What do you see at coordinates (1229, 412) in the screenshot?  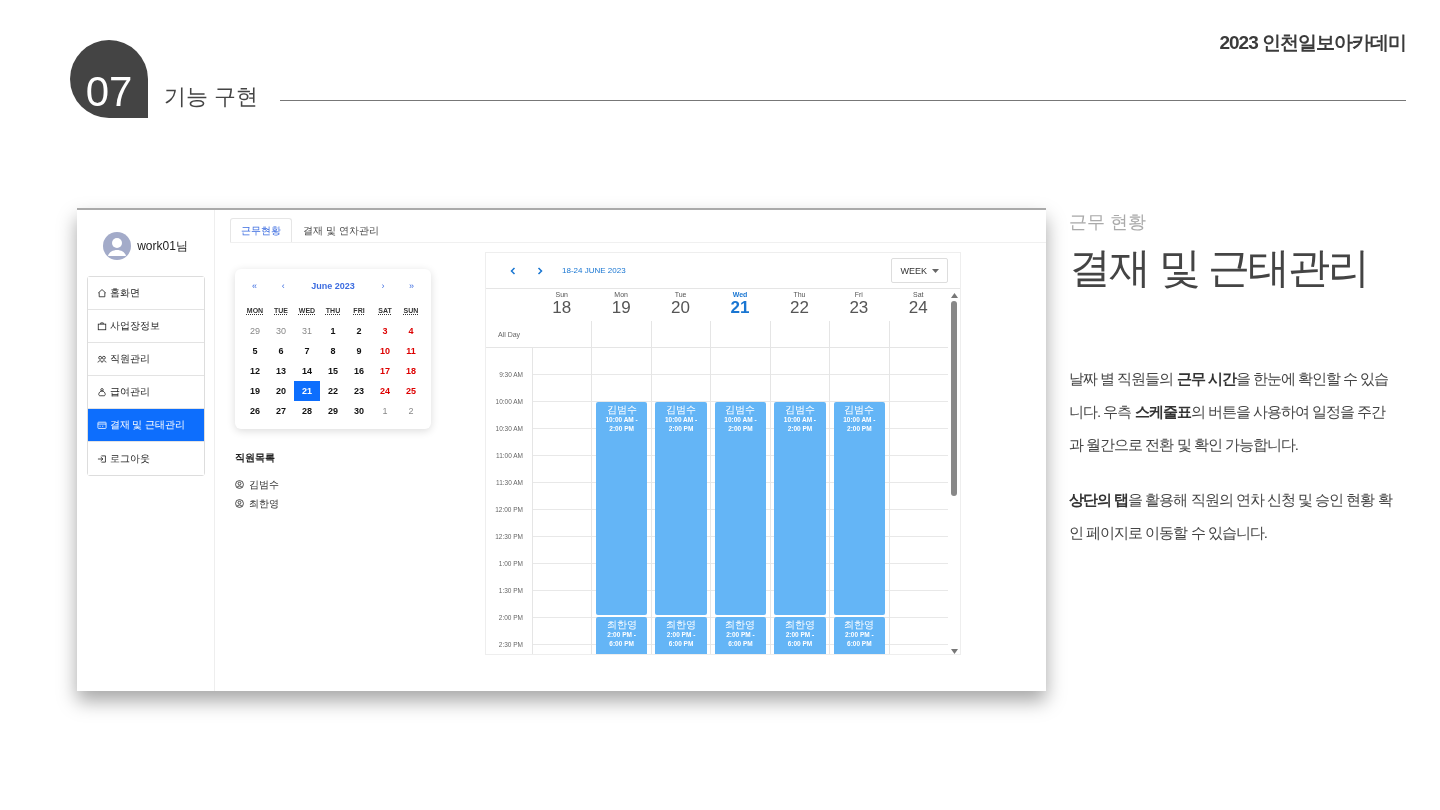 I see `paragraph: 날짜 별 직원들의 근무 시간을 한눈에 확인할 수 있습니다. 우측 스케줄표의 버튼을 사용하여 일정을 주간과 월간으로 전환 및 확인 가능합니다.` at bounding box center [1229, 412].